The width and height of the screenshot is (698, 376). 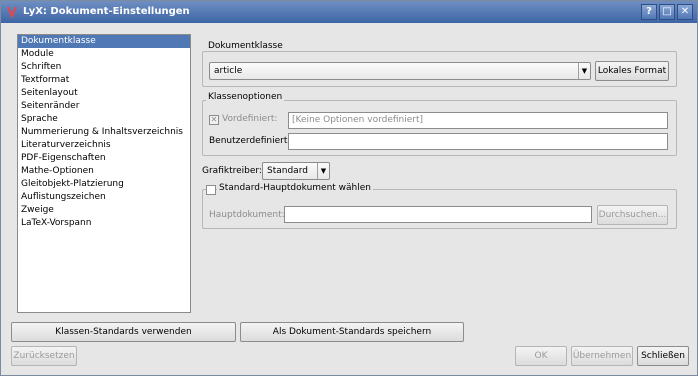 What do you see at coordinates (106, 11) in the screenshot?
I see `window-title: LyX: Dokument-Einstellungen` at bounding box center [106, 11].